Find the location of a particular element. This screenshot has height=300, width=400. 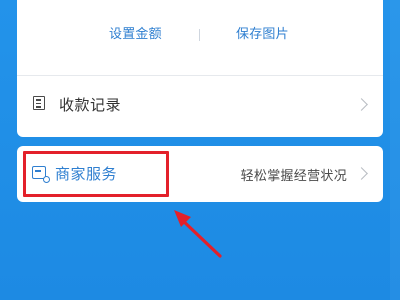

set-amount-link: 设置金额 is located at coordinates (135, 32).